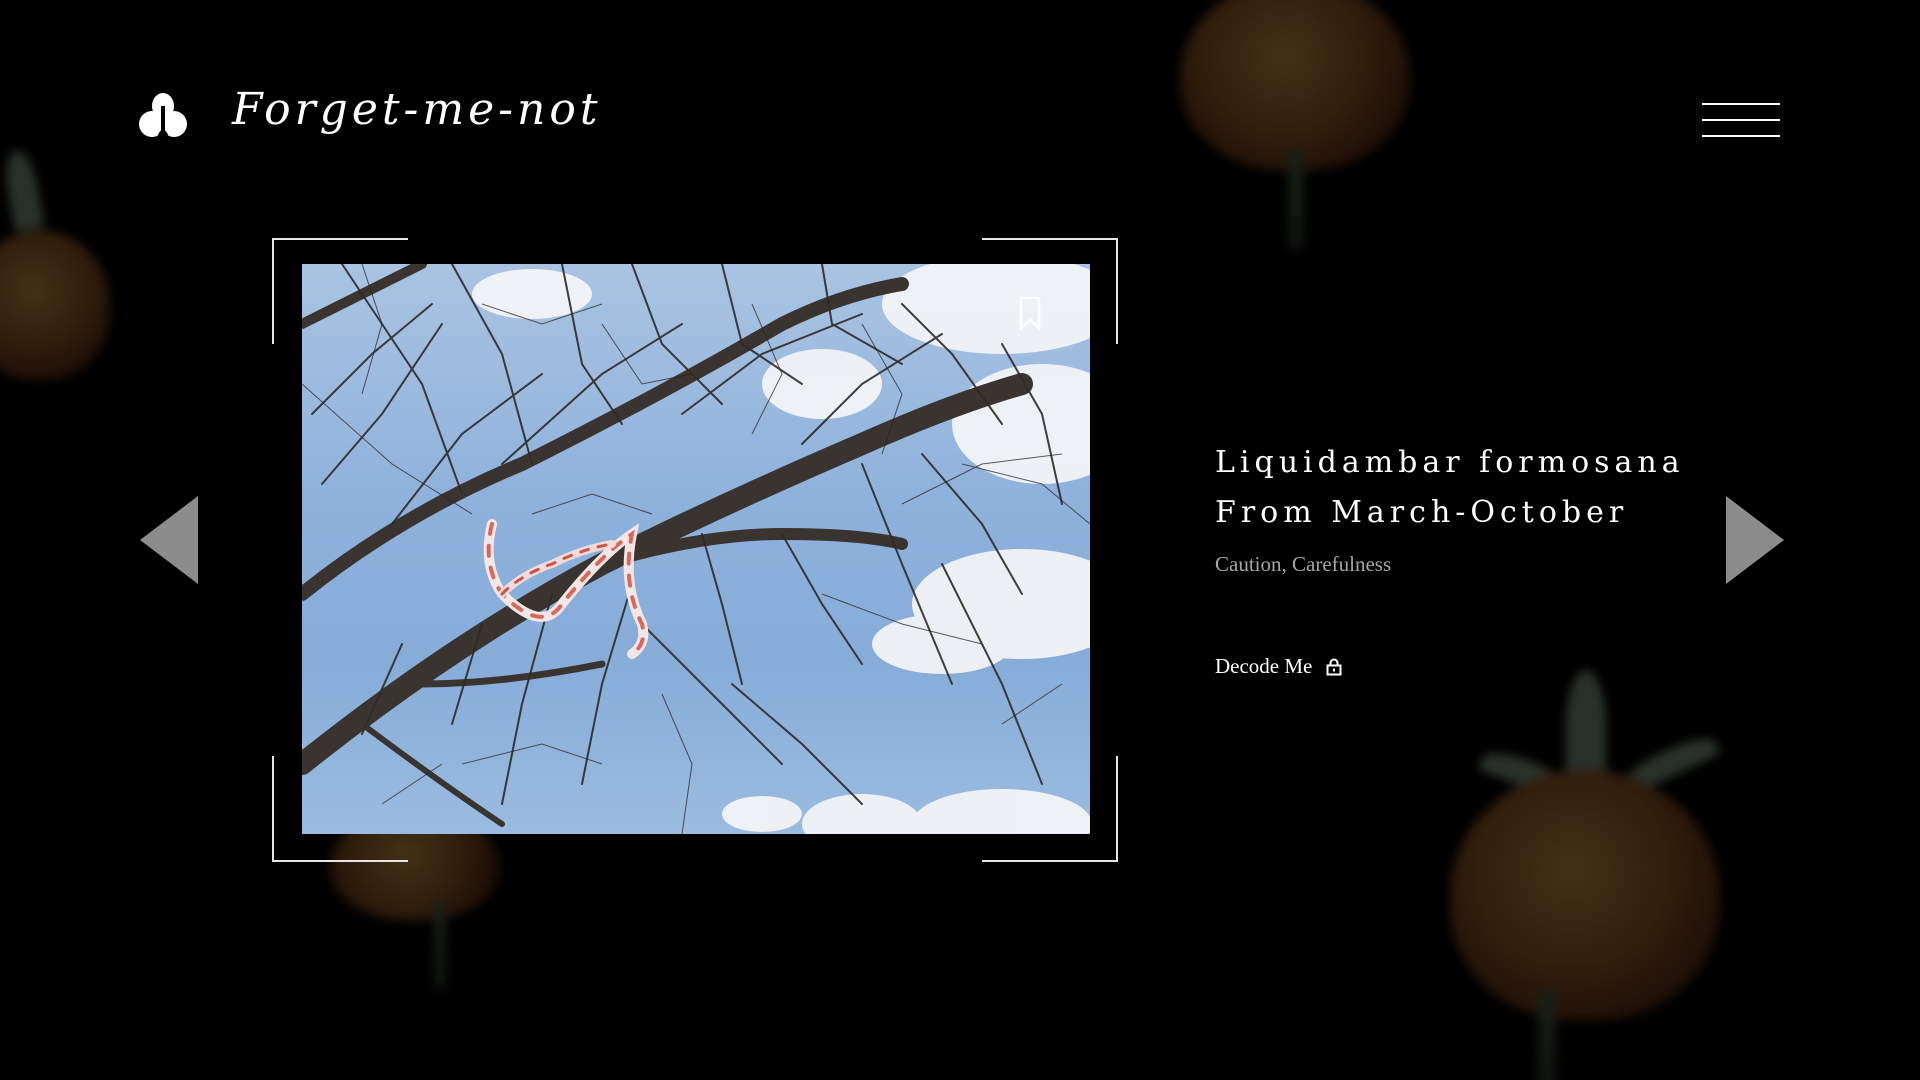 The height and width of the screenshot is (1080, 1920). What do you see at coordinates (1450, 488) in the screenshot?
I see `plant-title: Liquidambar formosana From March-October` at bounding box center [1450, 488].